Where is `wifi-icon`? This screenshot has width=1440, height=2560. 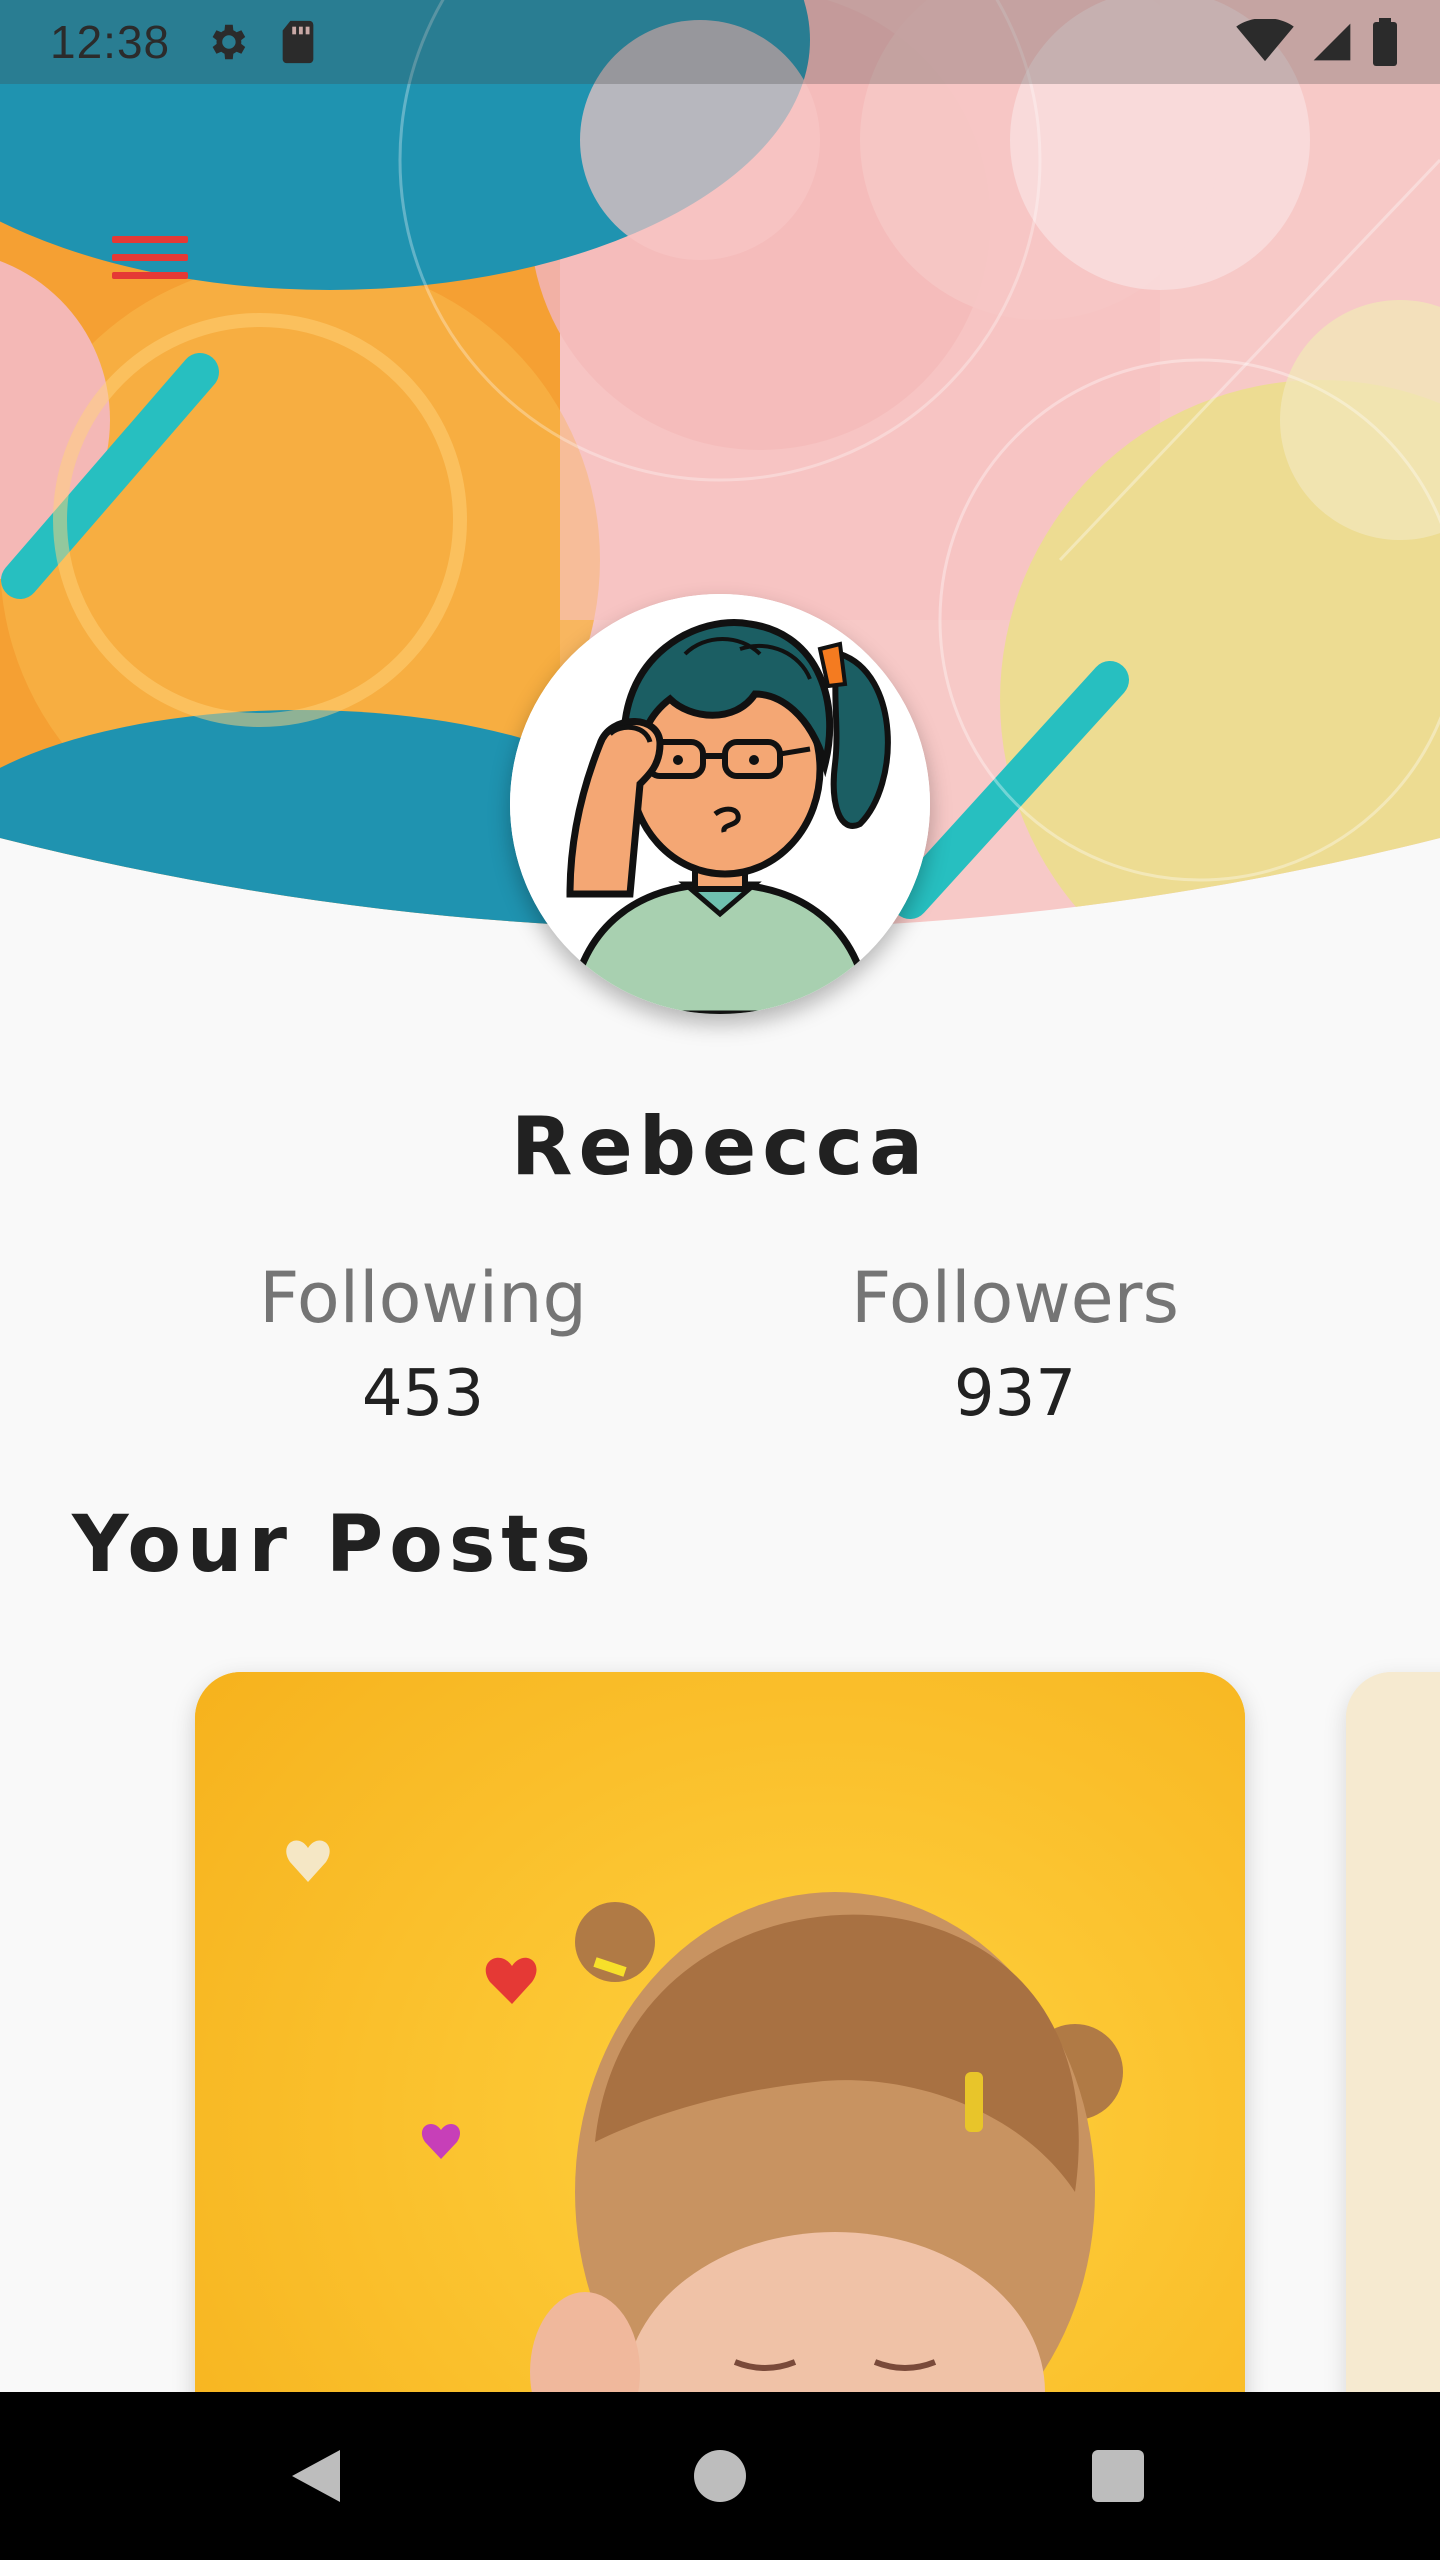
wifi-icon is located at coordinates (1265, 40).